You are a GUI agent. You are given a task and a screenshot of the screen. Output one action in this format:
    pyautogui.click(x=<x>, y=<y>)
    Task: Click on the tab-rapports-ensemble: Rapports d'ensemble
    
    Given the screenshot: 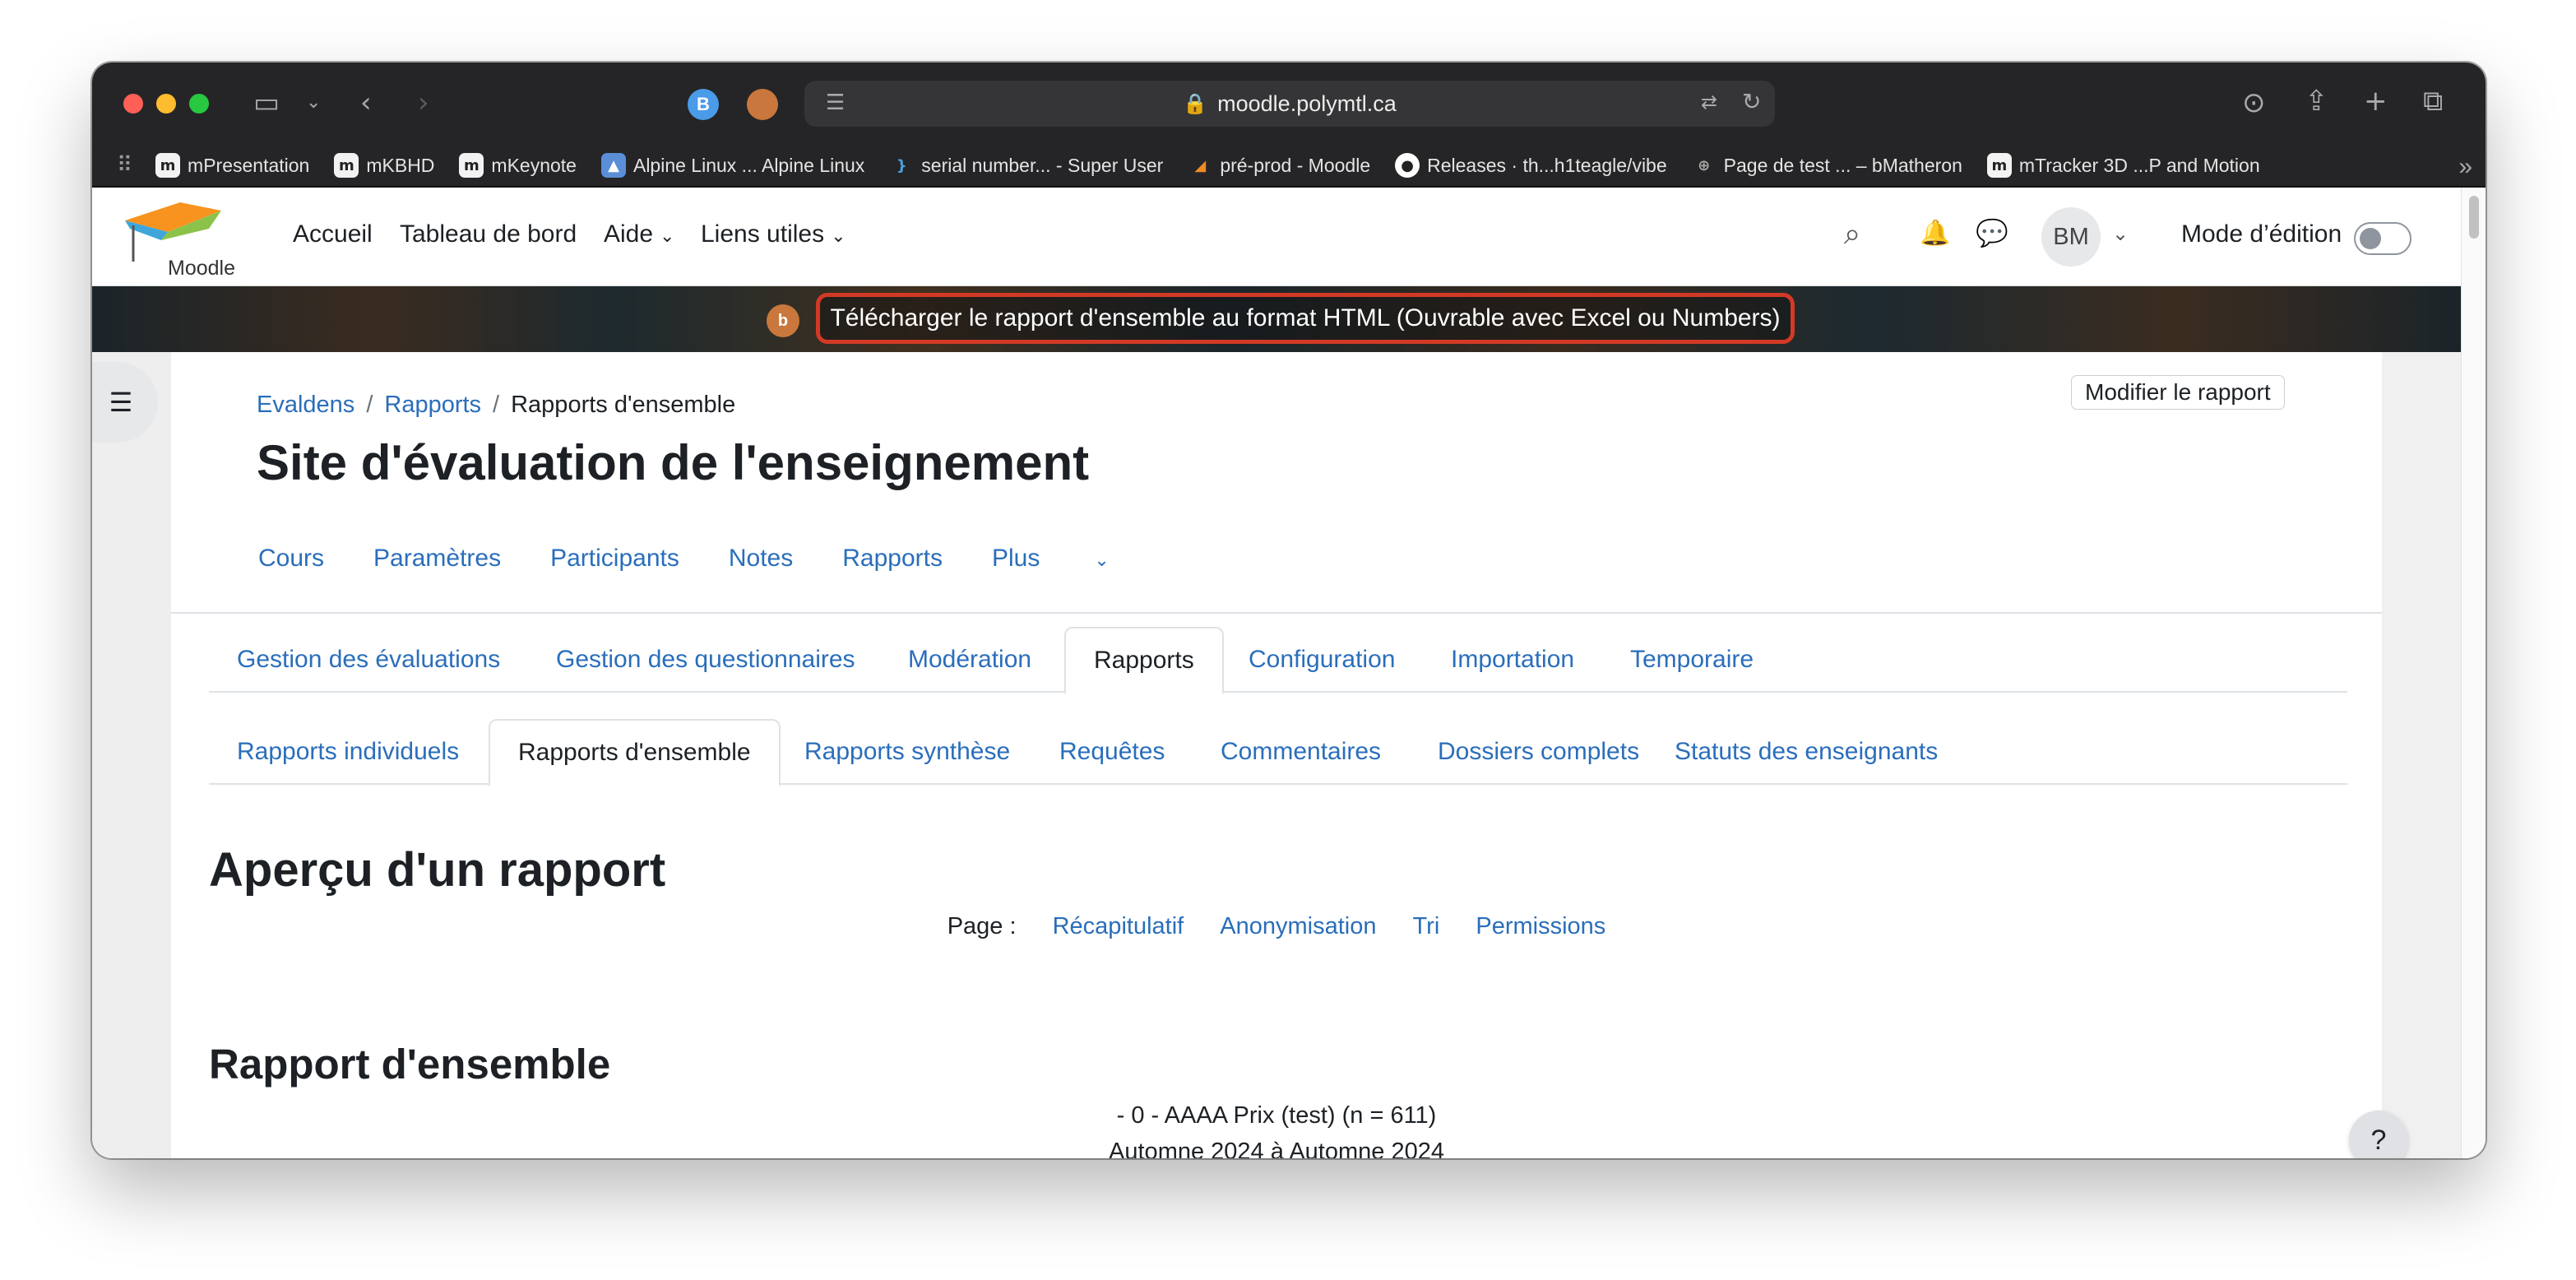 What is the action you would take?
    pyautogui.click(x=635, y=752)
    